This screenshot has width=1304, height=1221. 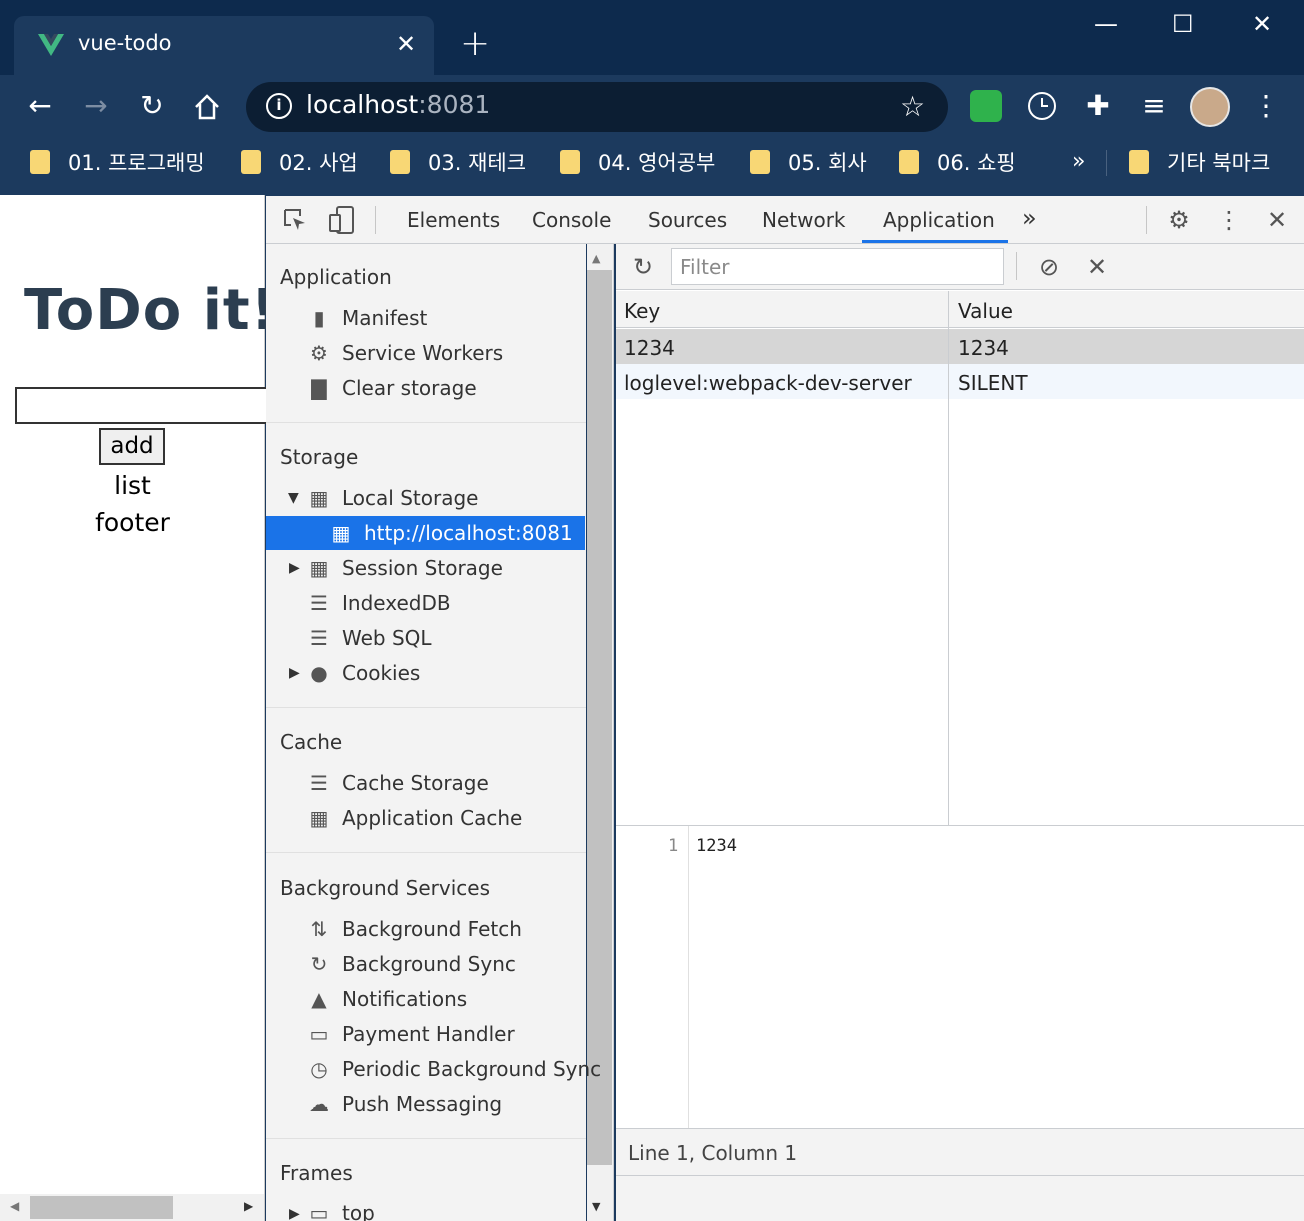 What do you see at coordinates (1049, 267) in the screenshot?
I see `clear-all-icon: ⊘` at bounding box center [1049, 267].